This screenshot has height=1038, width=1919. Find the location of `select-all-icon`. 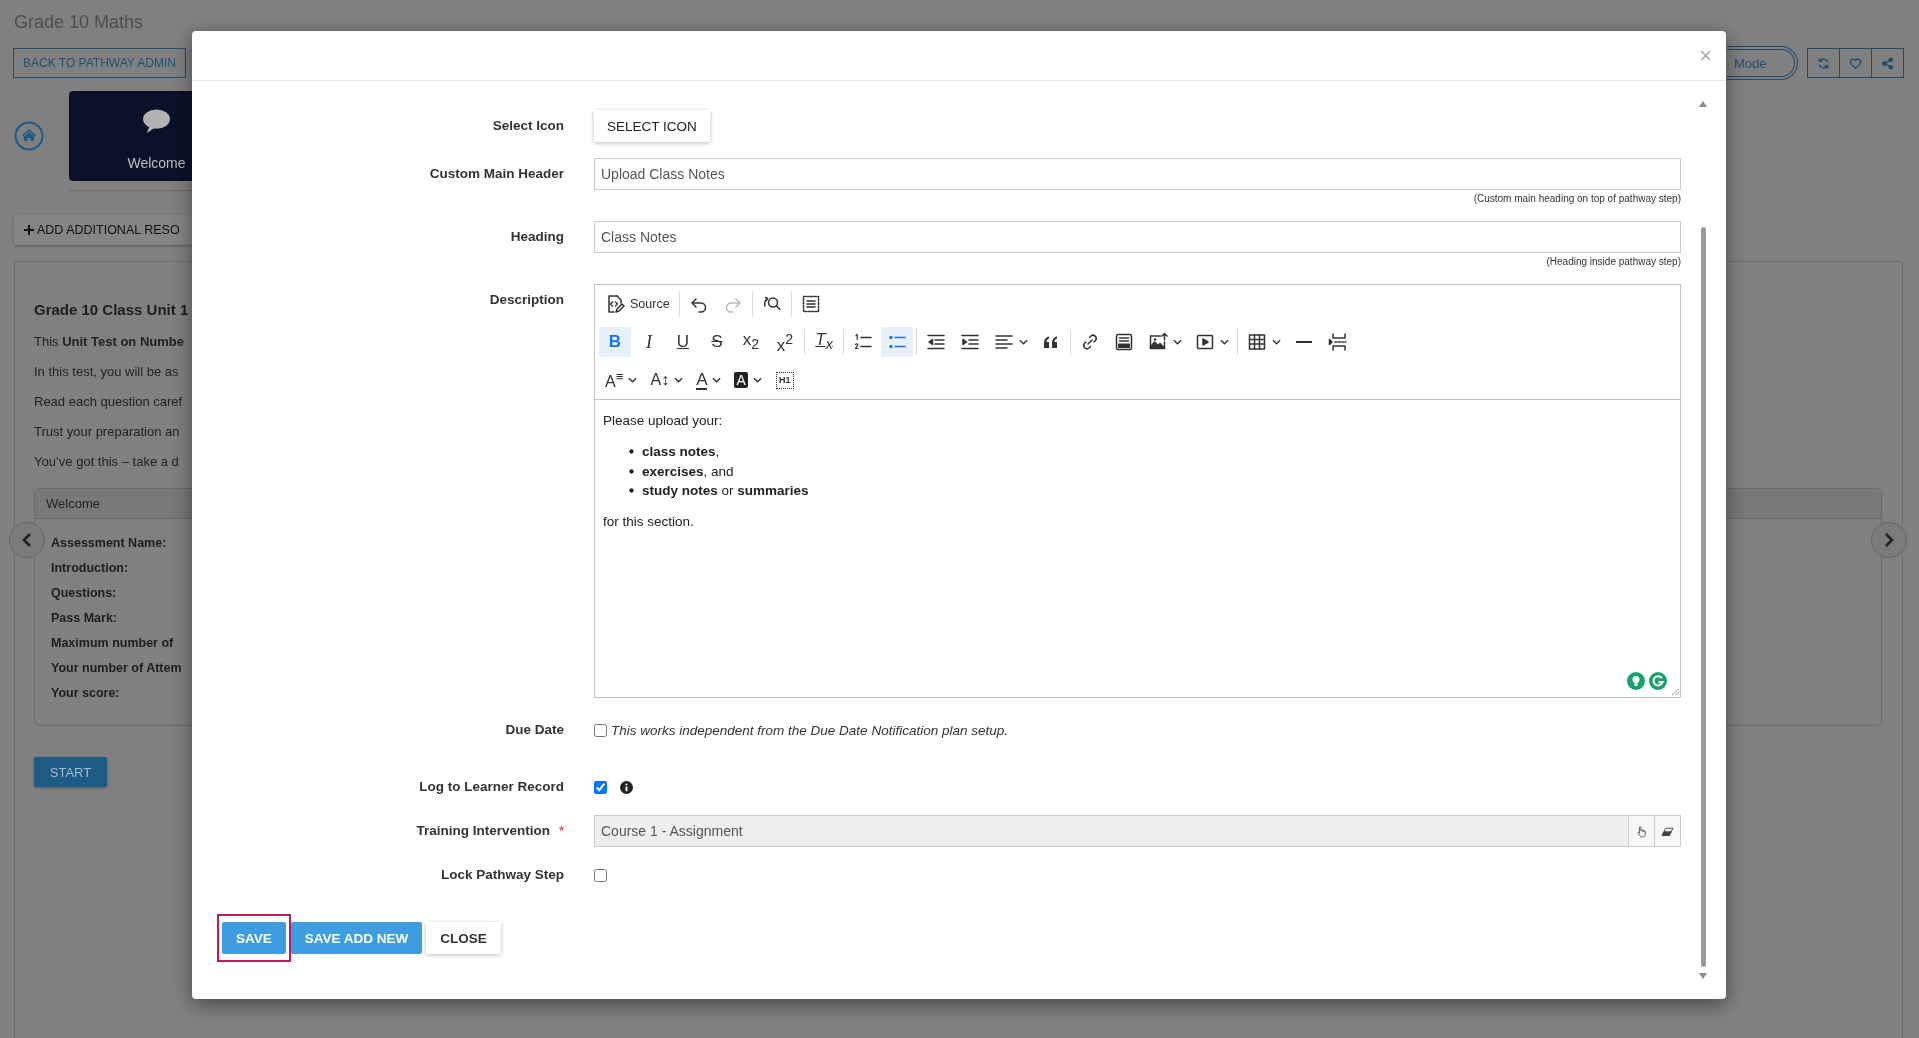

select-all-icon is located at coordinates (810, 304).